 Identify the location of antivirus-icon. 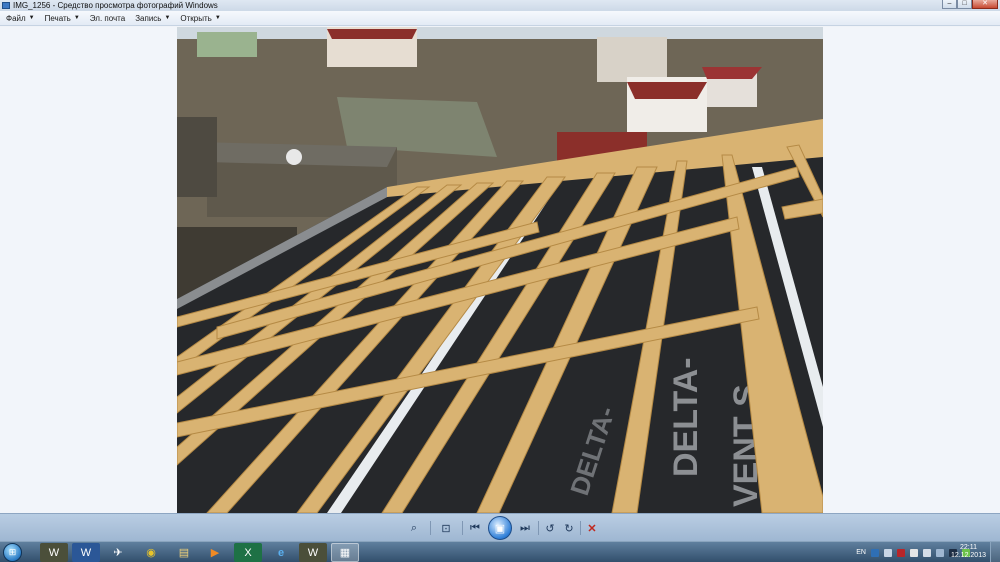
(901, 552).